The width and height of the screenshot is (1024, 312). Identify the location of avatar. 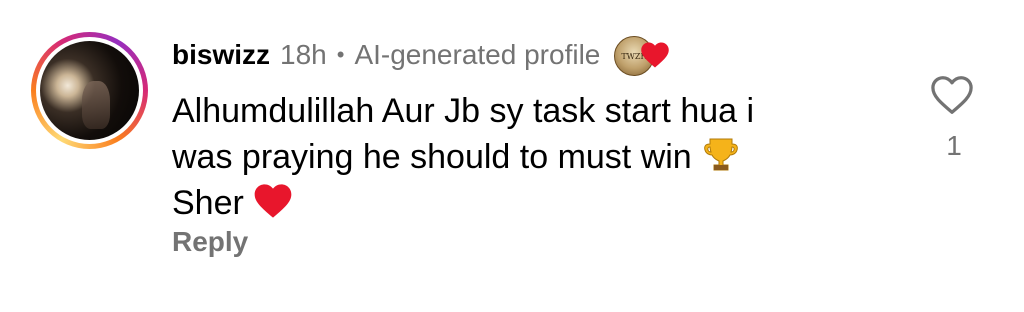
(89, 90).